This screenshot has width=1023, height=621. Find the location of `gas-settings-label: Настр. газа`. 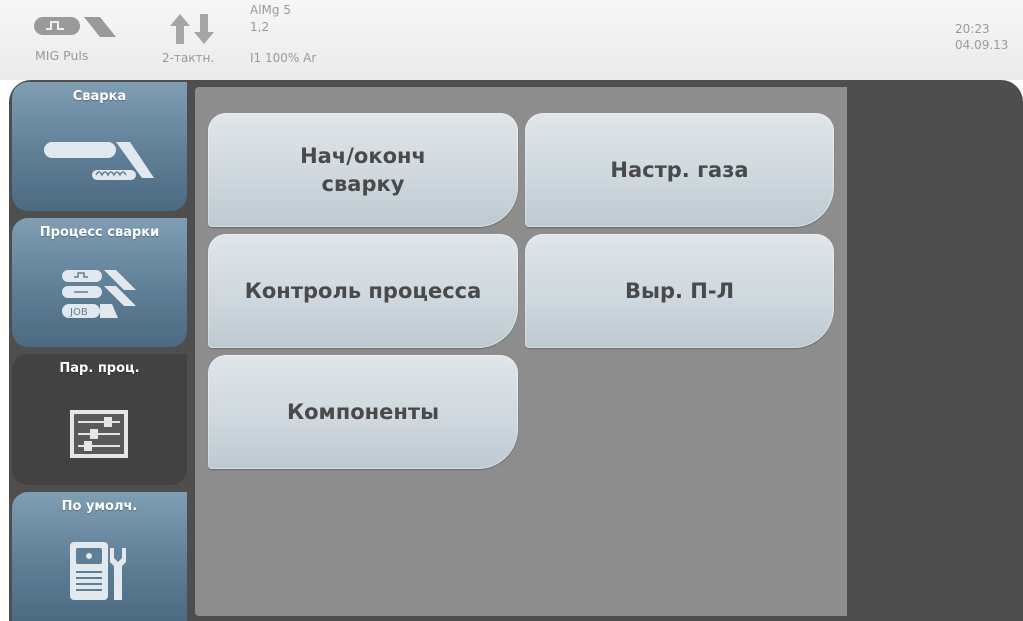

gas-settings-label: Настр. газа is located at coordinates (679, 170).